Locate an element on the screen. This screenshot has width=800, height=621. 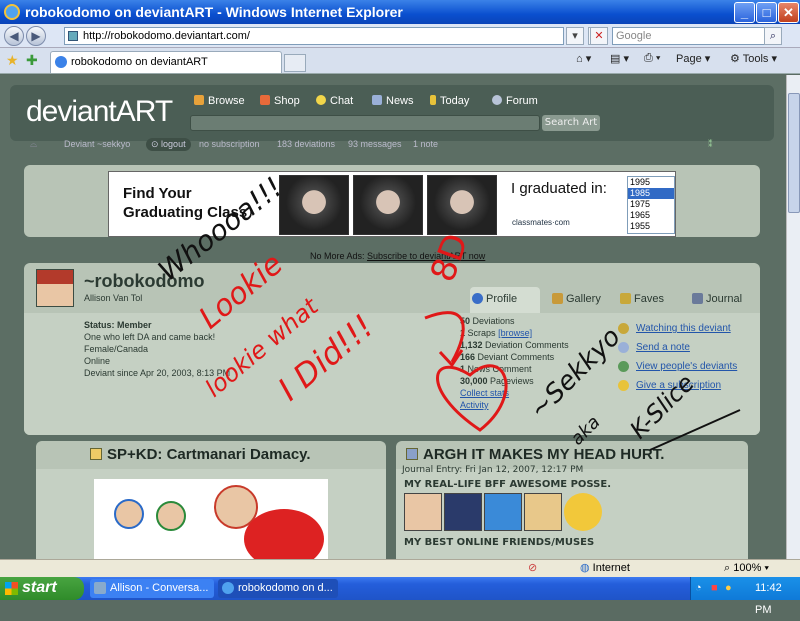
search-input: Google is located at coordinates (696, 36).